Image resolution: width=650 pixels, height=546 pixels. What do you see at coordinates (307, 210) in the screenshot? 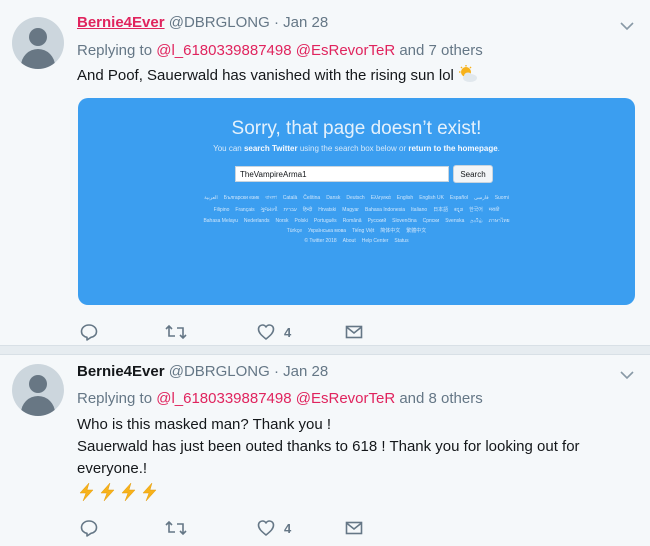
I see `language-link: हिन्दी` at bounding box center [307, 210].